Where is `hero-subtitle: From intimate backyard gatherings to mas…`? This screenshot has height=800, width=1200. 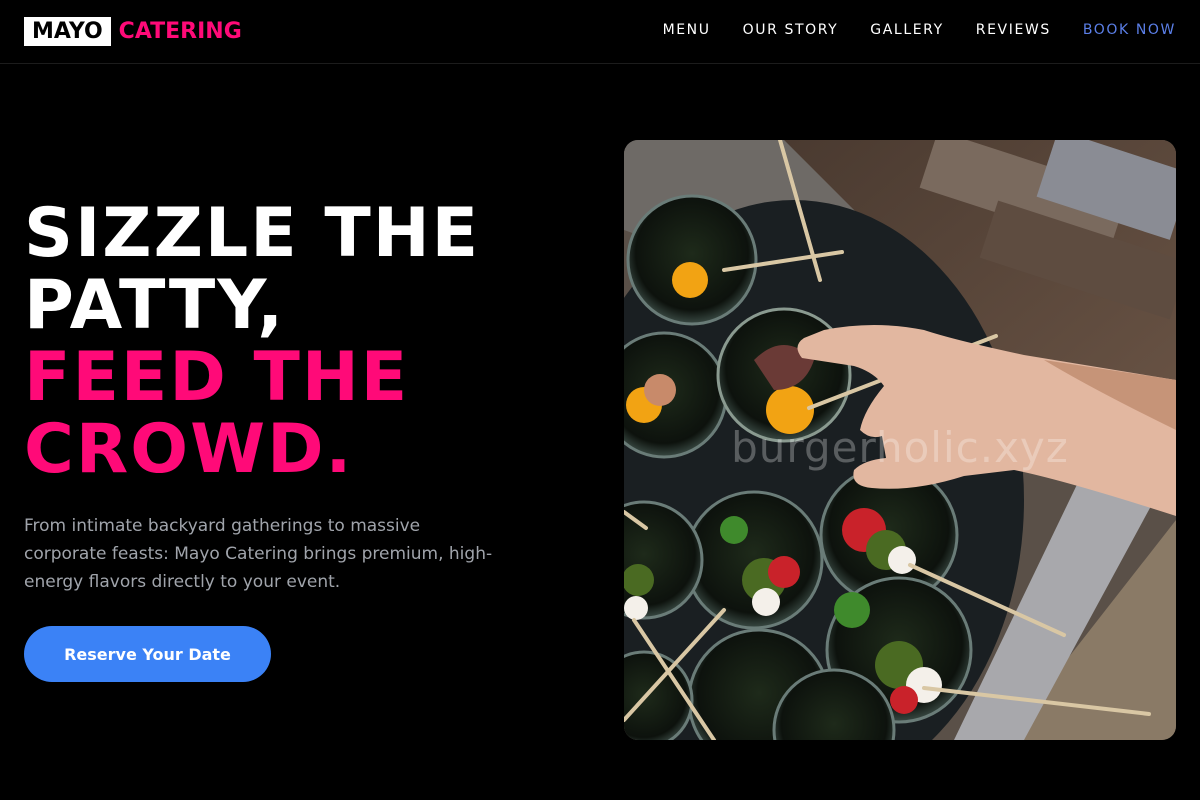 hero-subtitle: From intimate backyard gatherings to mas… is located at coordinates (258, 554).